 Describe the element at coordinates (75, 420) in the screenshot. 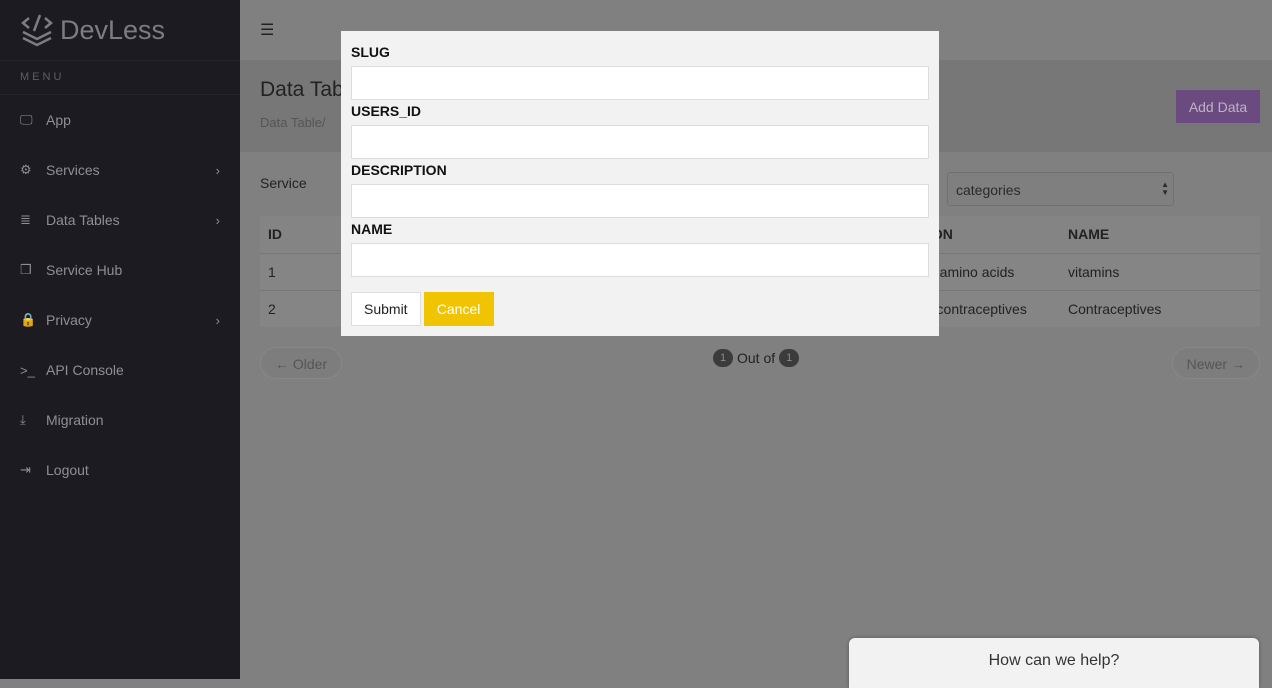

I see `sidebar-item-label: Migration` at that location.